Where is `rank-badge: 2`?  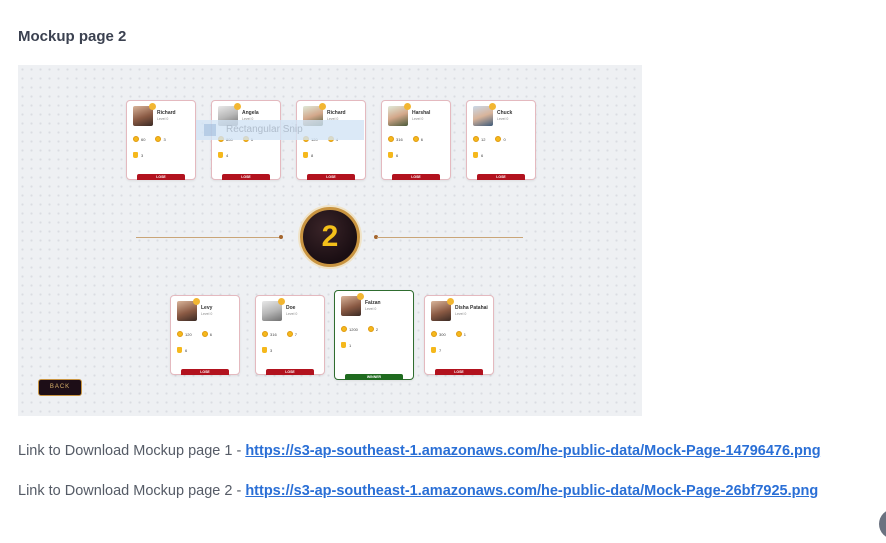 rank-badge: 2 is located at coordinates (330, 237).